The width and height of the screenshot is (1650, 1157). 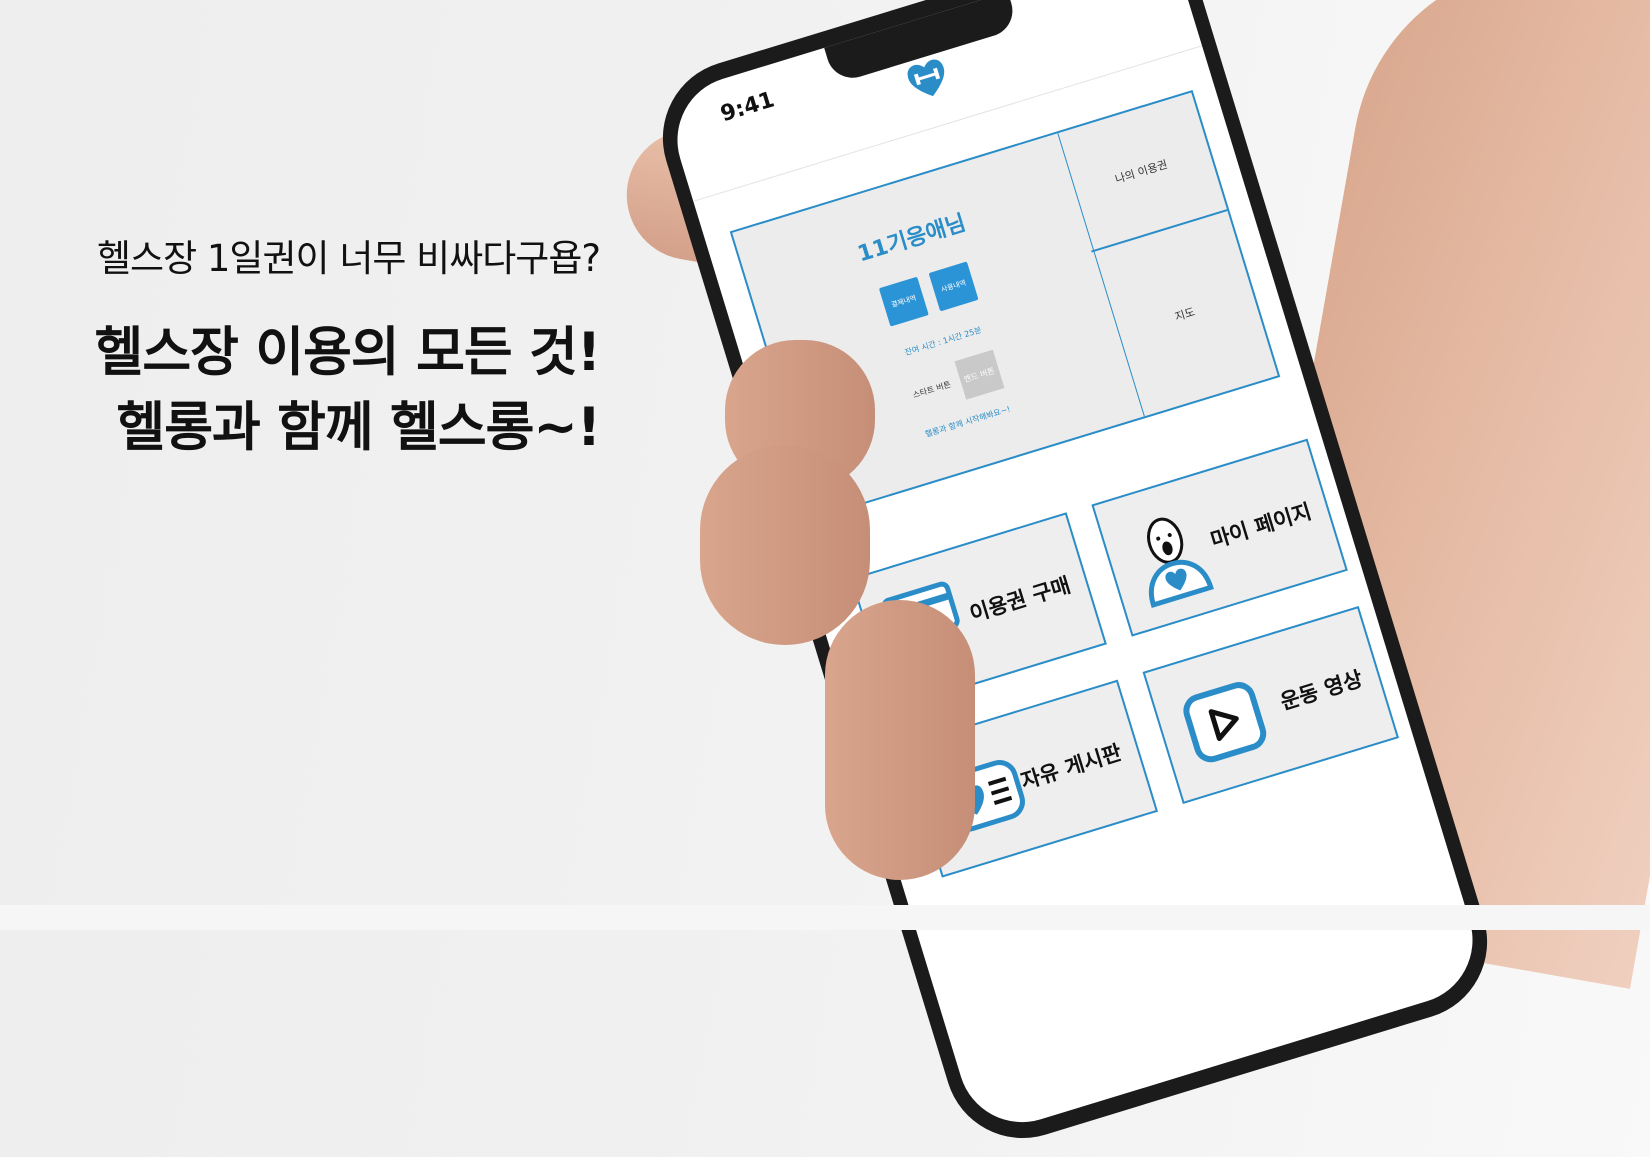 I want to click on menu-label-video: 운동 영상, so click(x=1321, y=690).